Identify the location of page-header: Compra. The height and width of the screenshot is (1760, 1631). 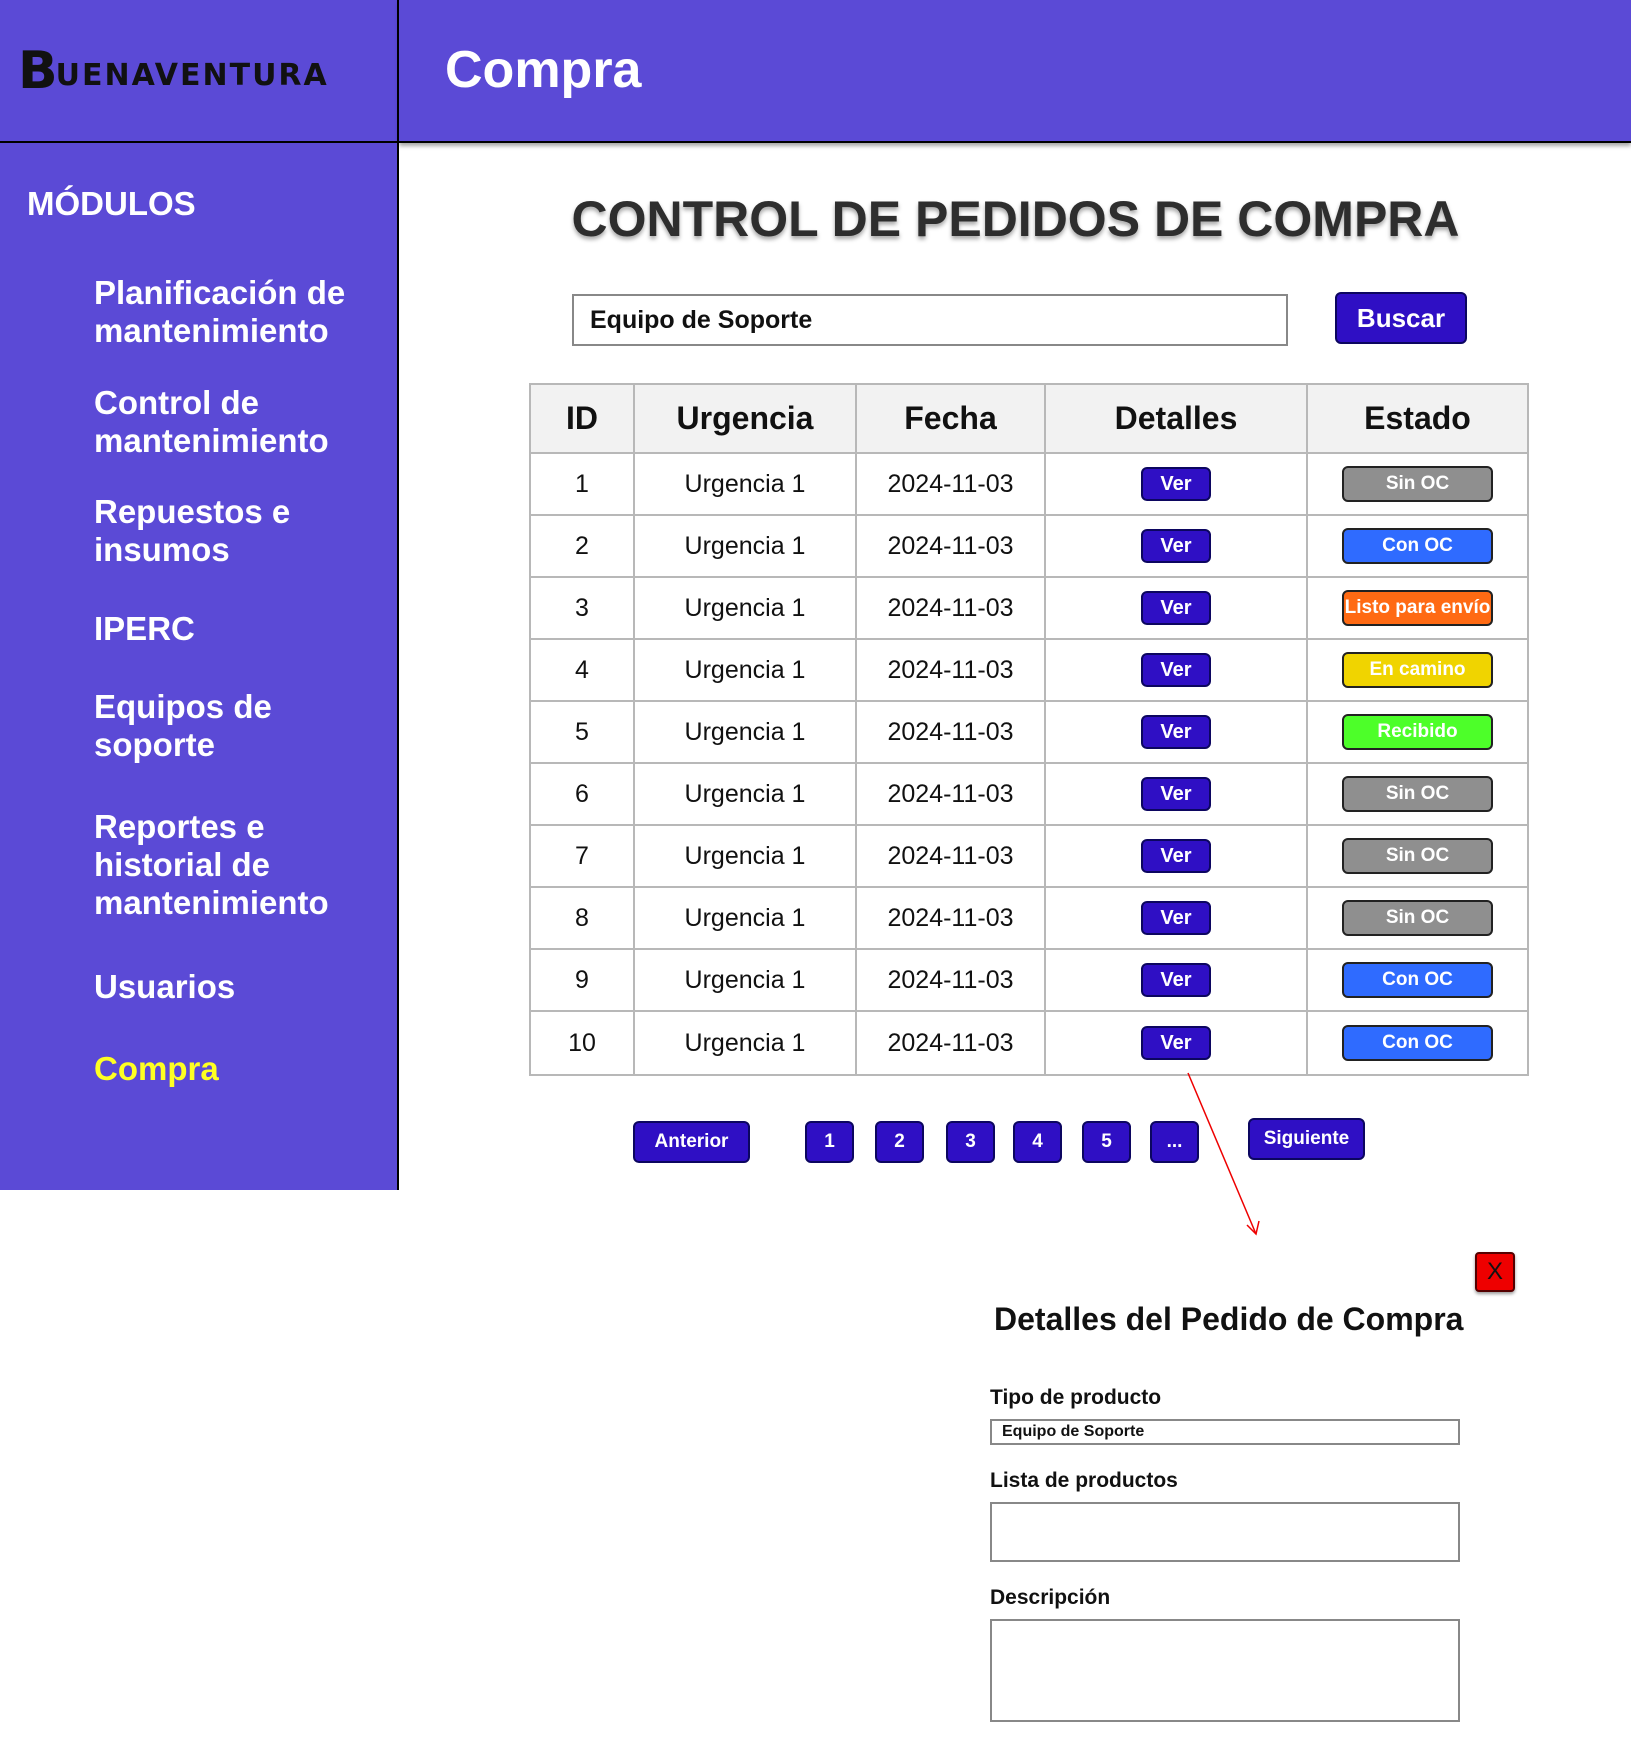
(1015, 71).